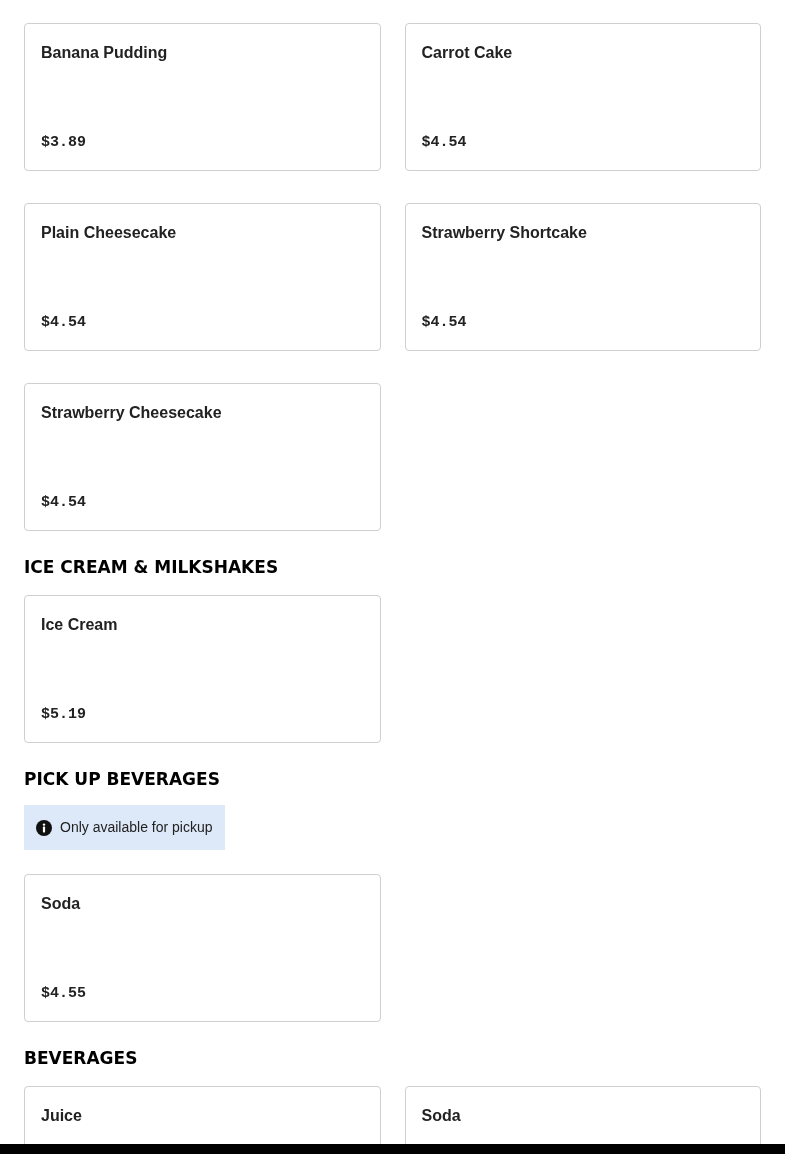 The height and width of the screenshot is (1154, 785). I want to click on item-name: Banana Pudding, so click(105, 53).